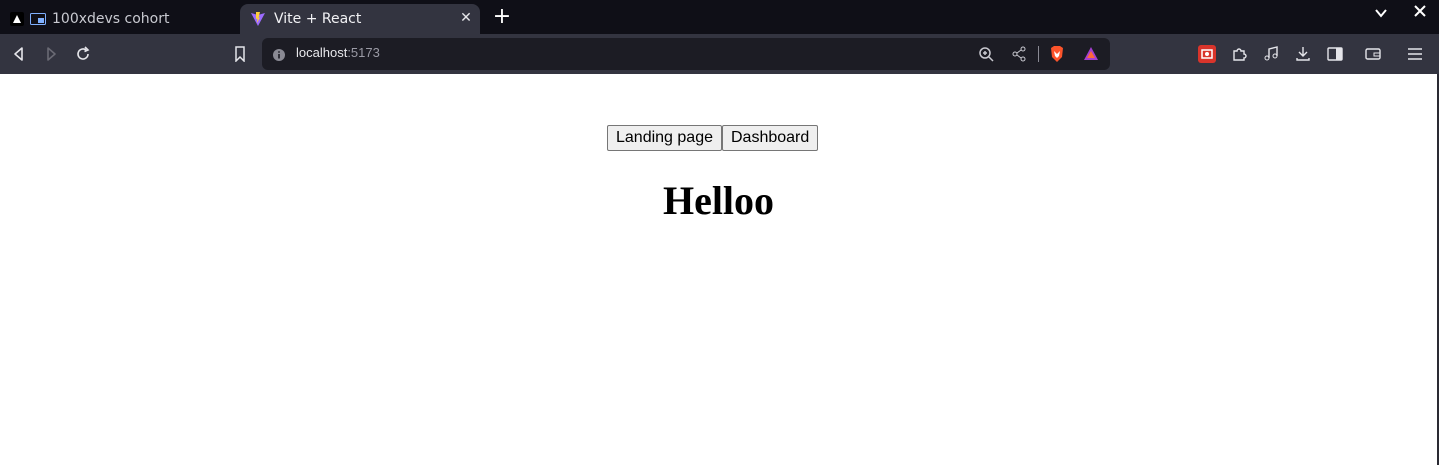 This screenshot has width=1439, height=465. Describe the element at coordinates (1057, 56) in the screenshot. I see `brave-shields-icon` at that location.